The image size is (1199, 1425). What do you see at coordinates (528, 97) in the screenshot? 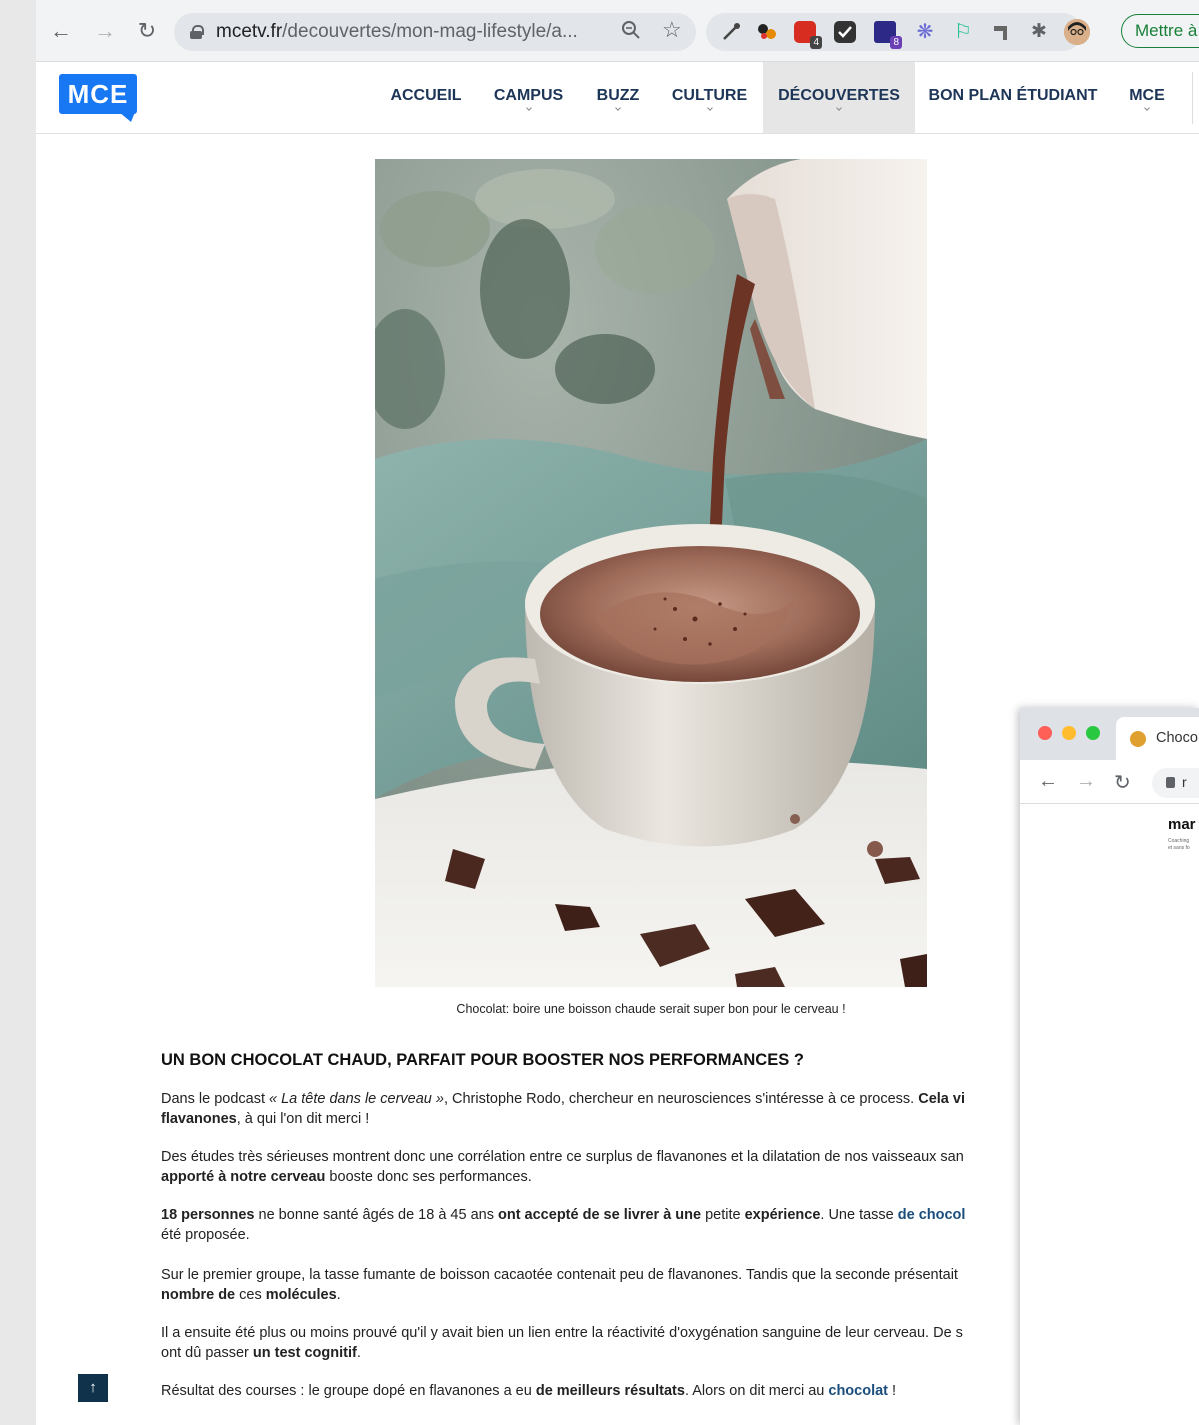
I see `nav-campus: CAMPUS` at bounding box center [528, 97].